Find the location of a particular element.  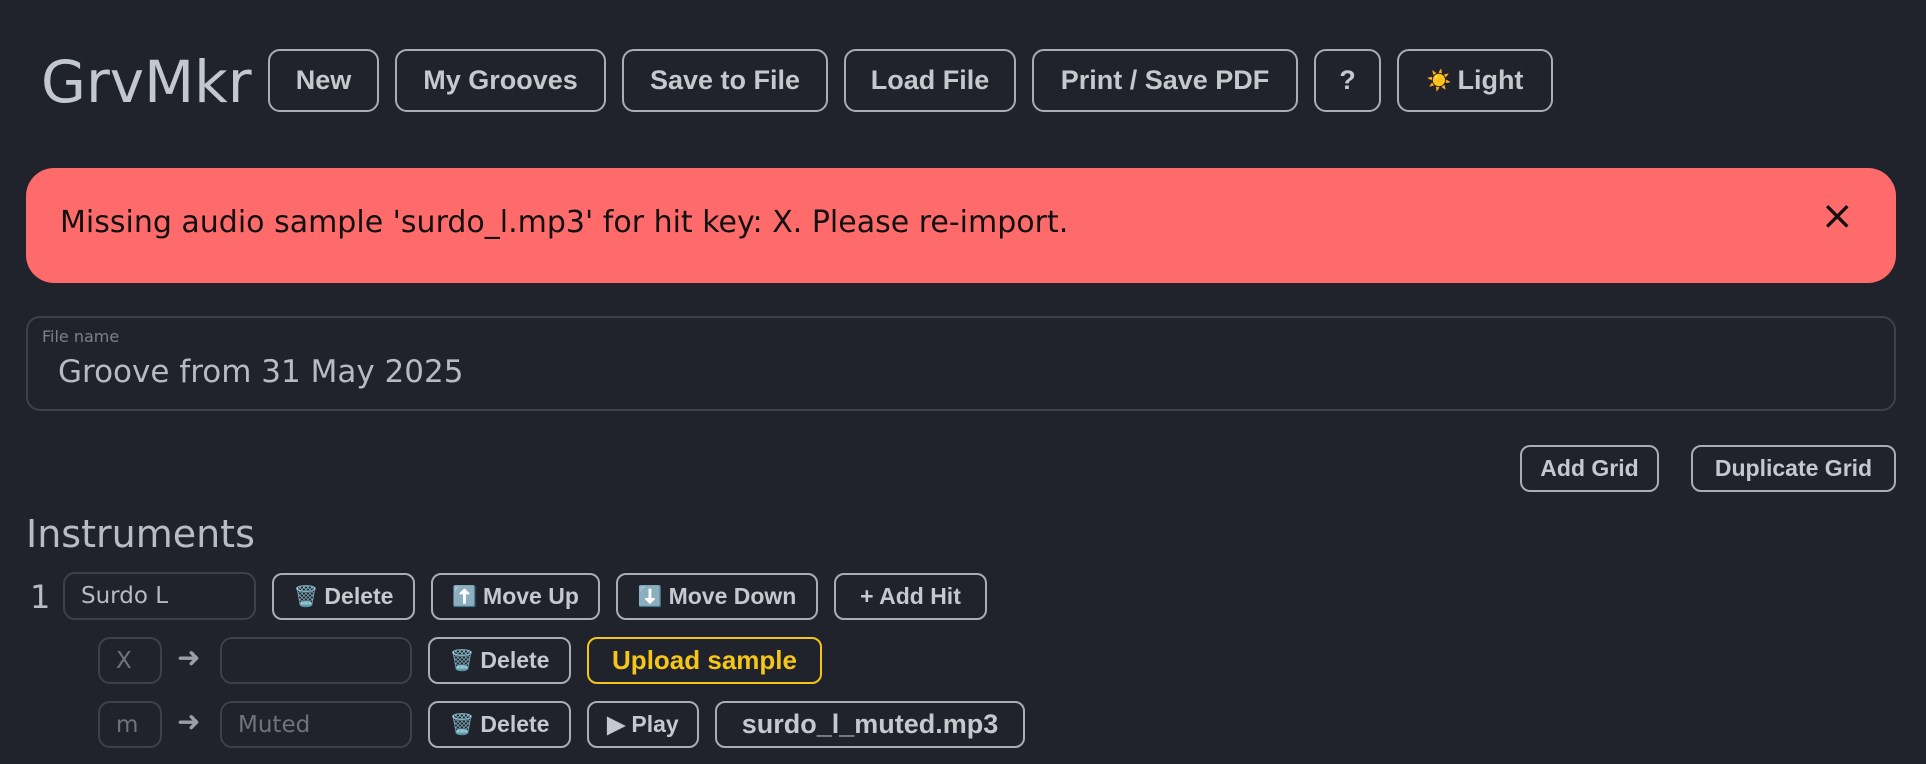

move-up-label: Move Up is located at coordinates (531, 596).